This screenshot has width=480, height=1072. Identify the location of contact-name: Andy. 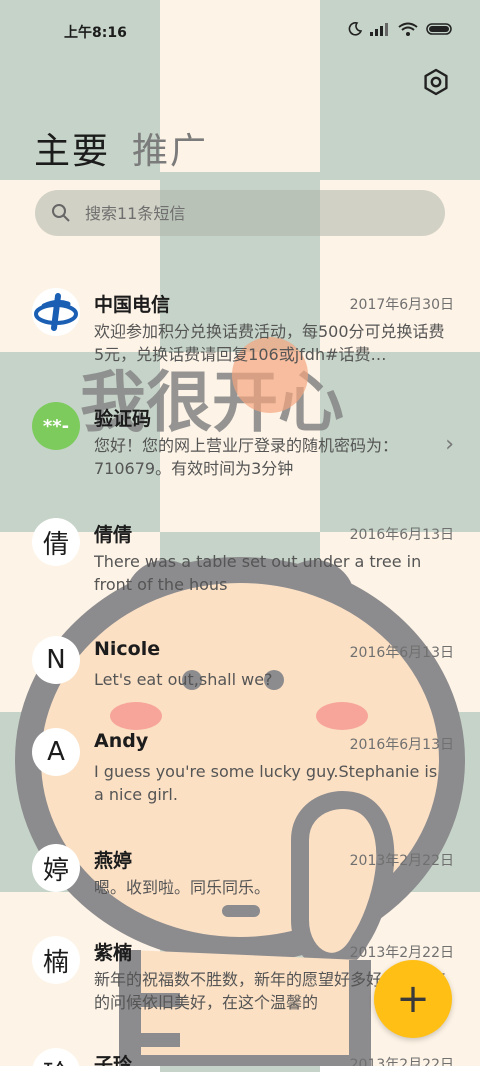
(121, 741).